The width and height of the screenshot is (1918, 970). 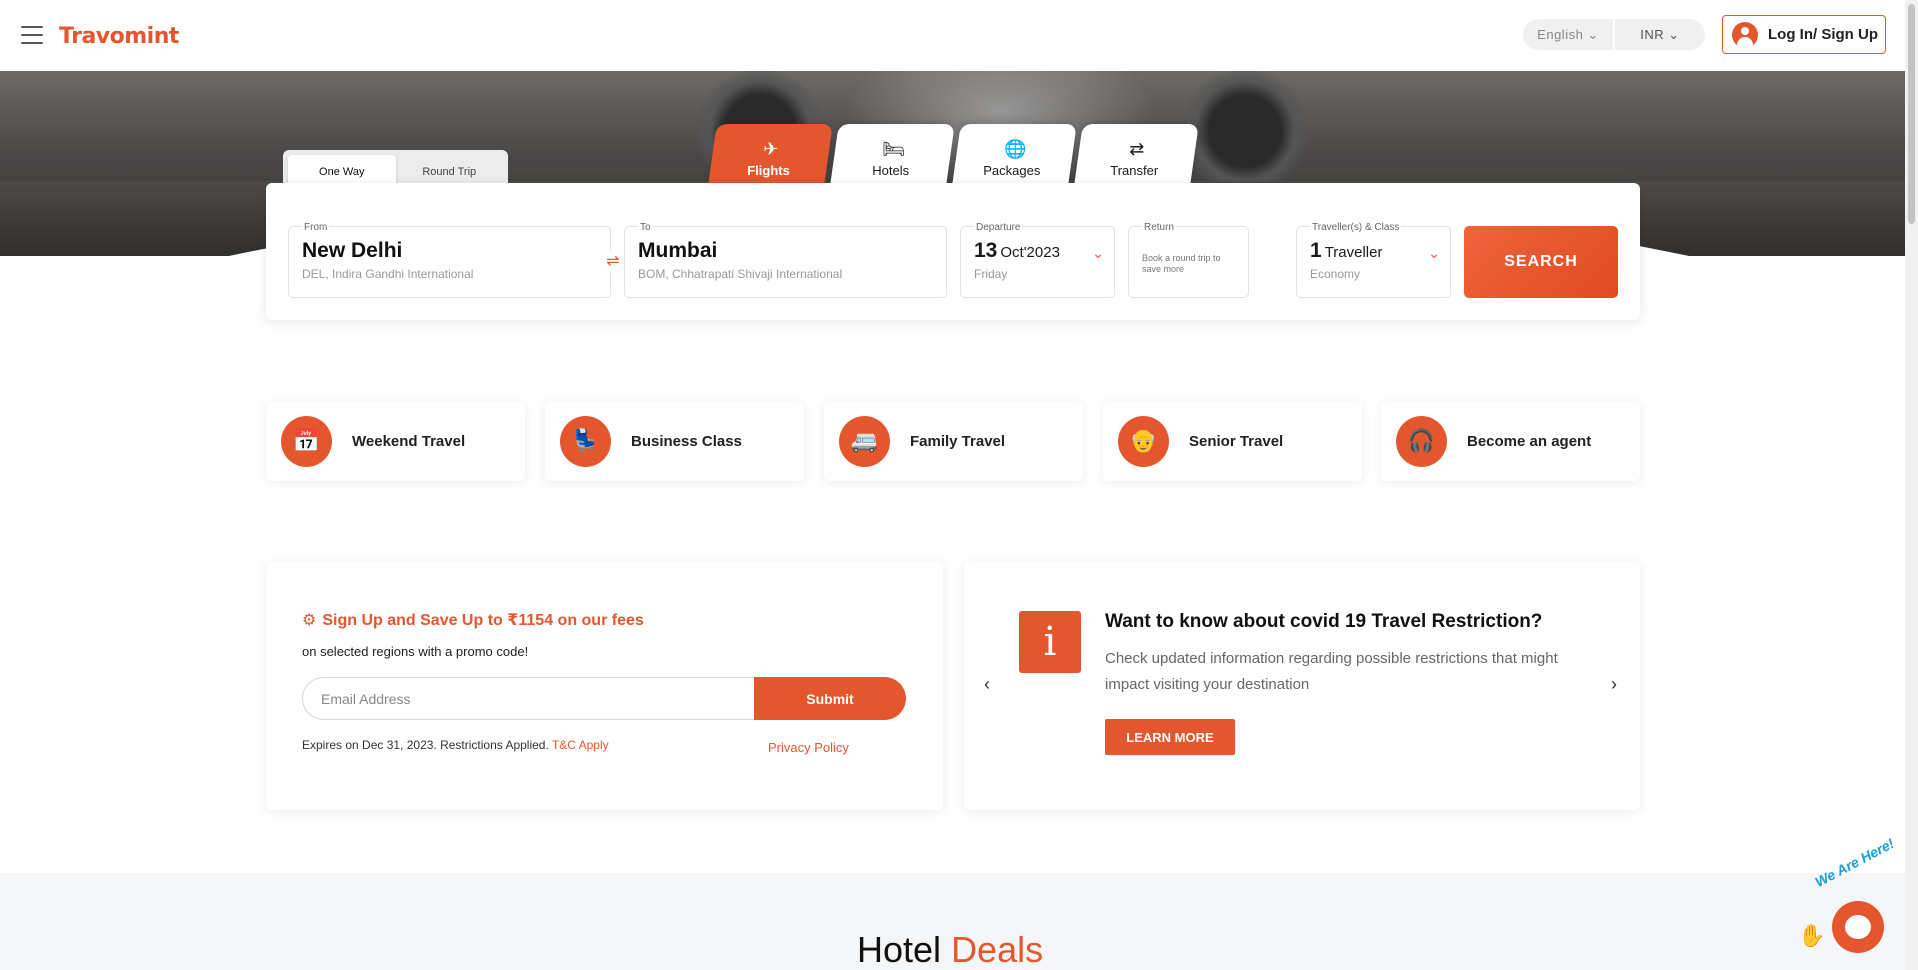 I want to click on email-input: Email Address, so click(x=529, y=698).